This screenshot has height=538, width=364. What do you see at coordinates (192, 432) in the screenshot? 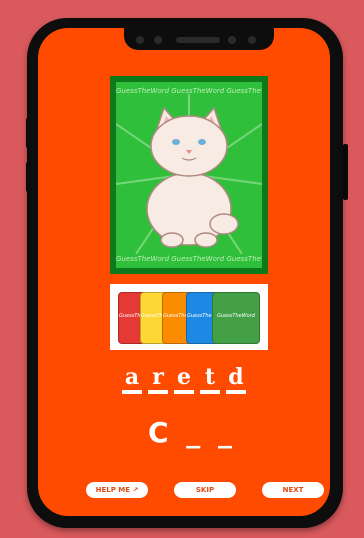
I see `answer-slots: C _ _` at bounding box center [192, 432].